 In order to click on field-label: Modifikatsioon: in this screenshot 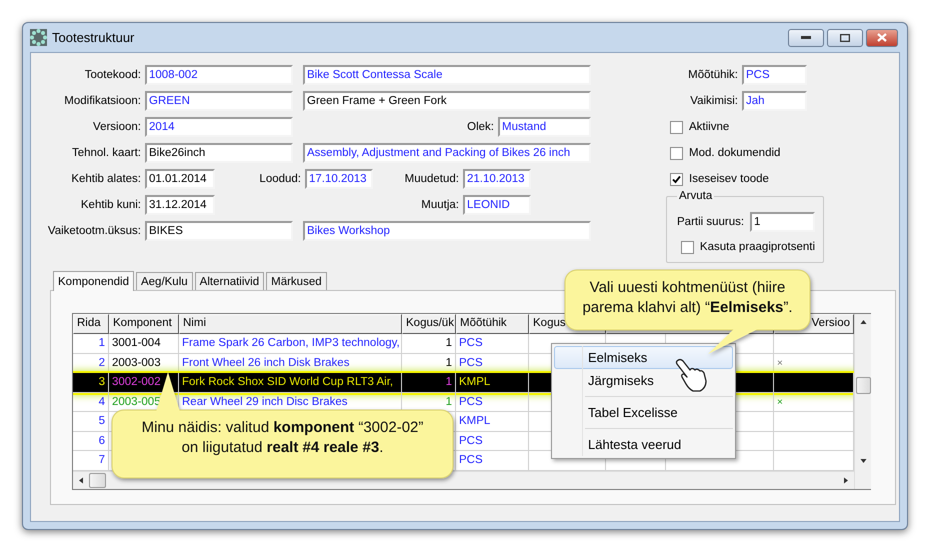, I will do `click(102, 101)`.